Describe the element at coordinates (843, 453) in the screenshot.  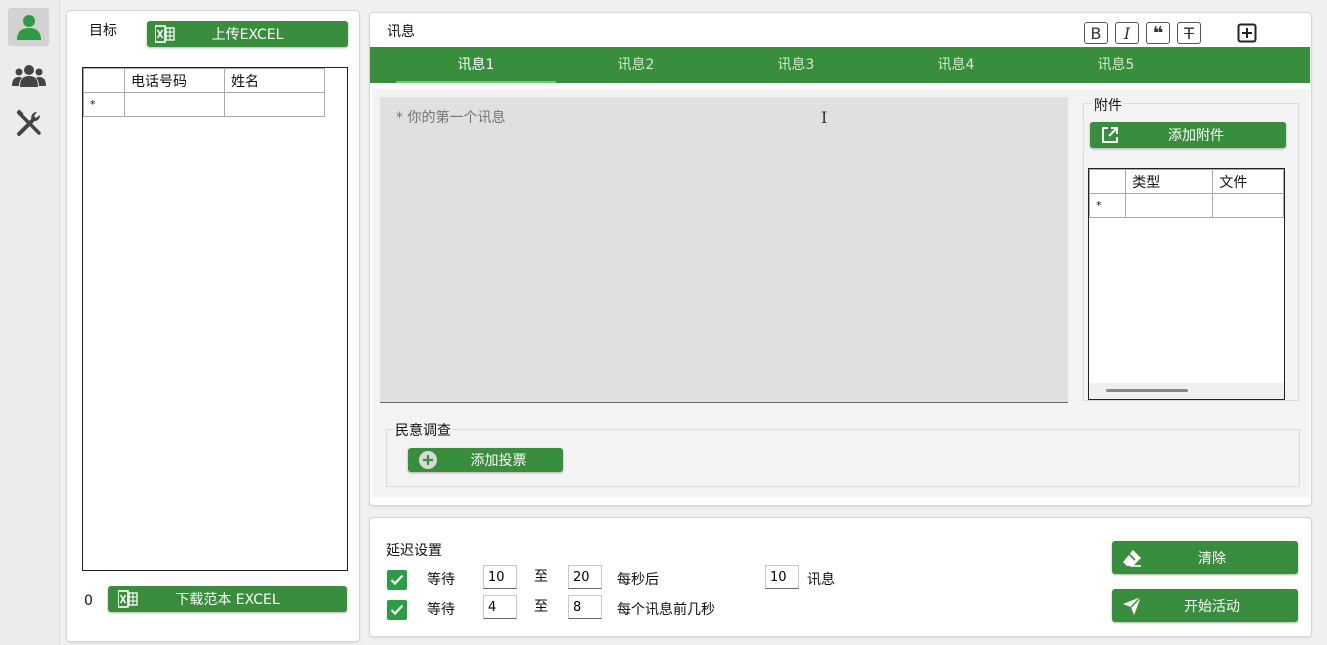
I see `poll-group: 民意调查 添加投票` at that location.